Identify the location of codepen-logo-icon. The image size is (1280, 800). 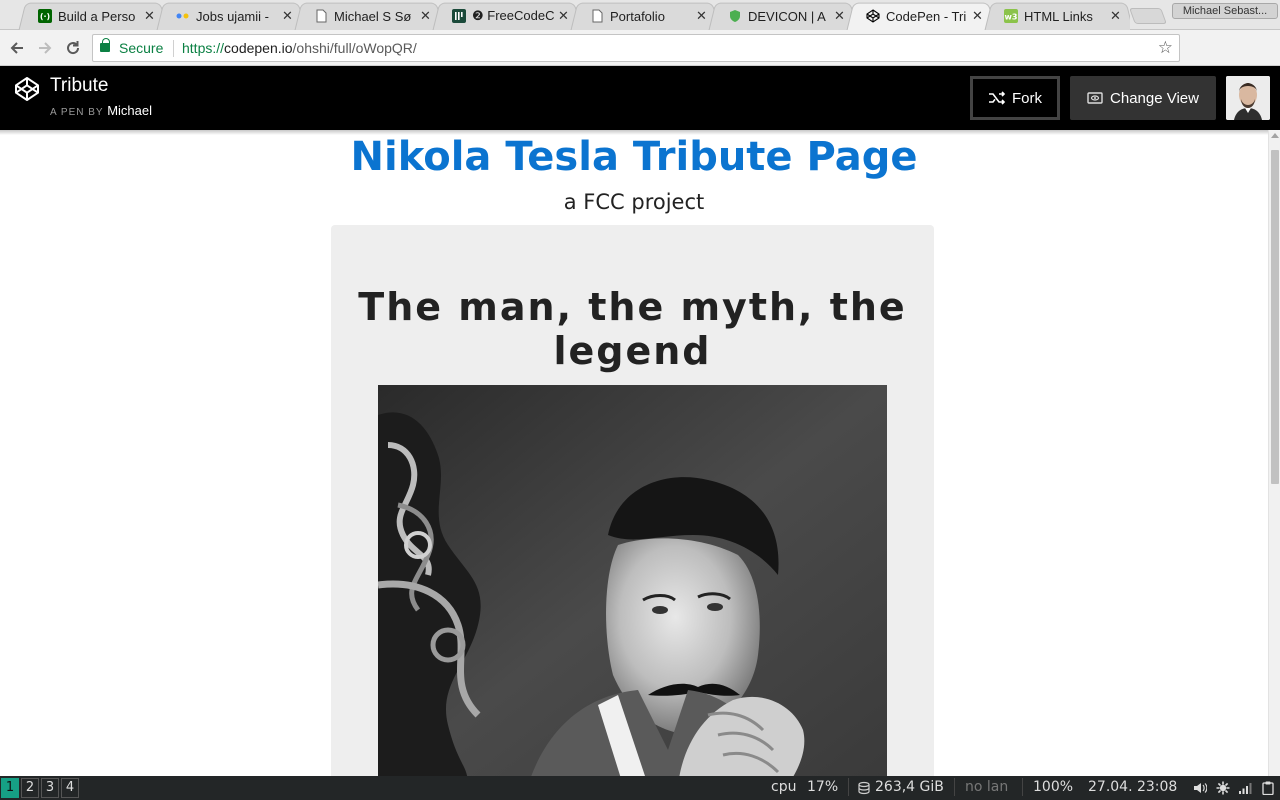
(27, 89).